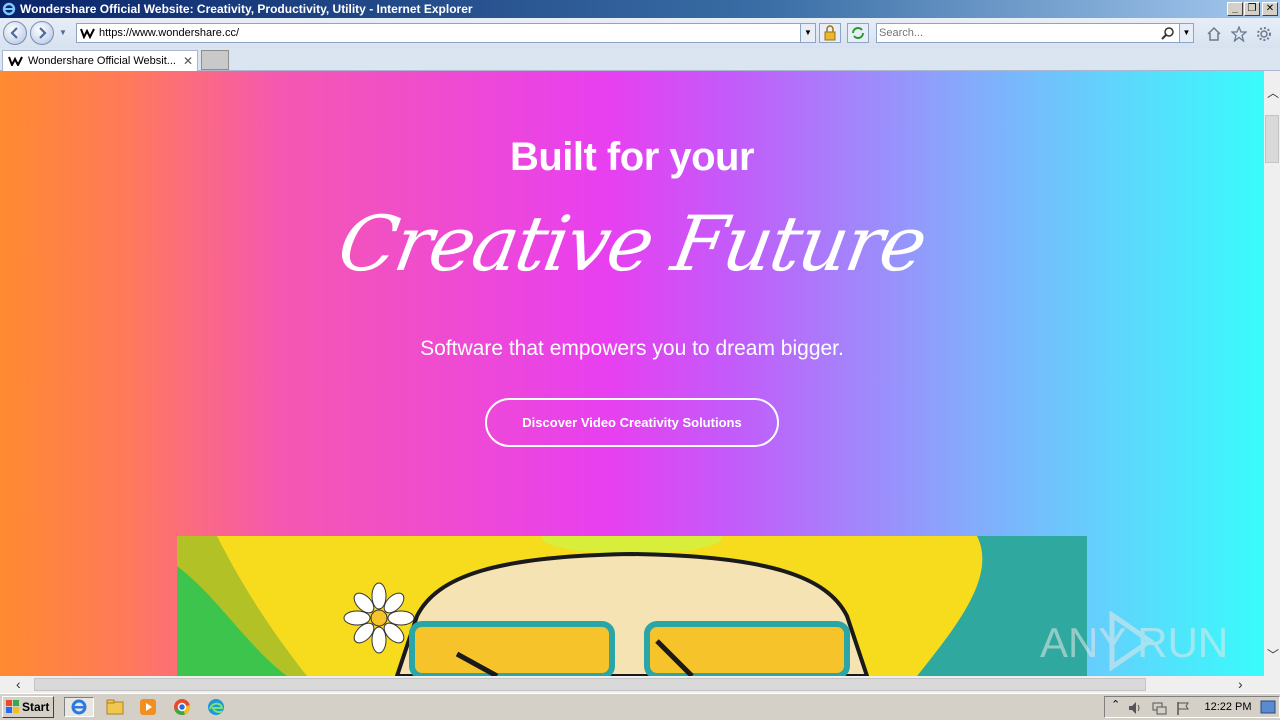  I want to click on windows-logo-icon, so click(12, 706).